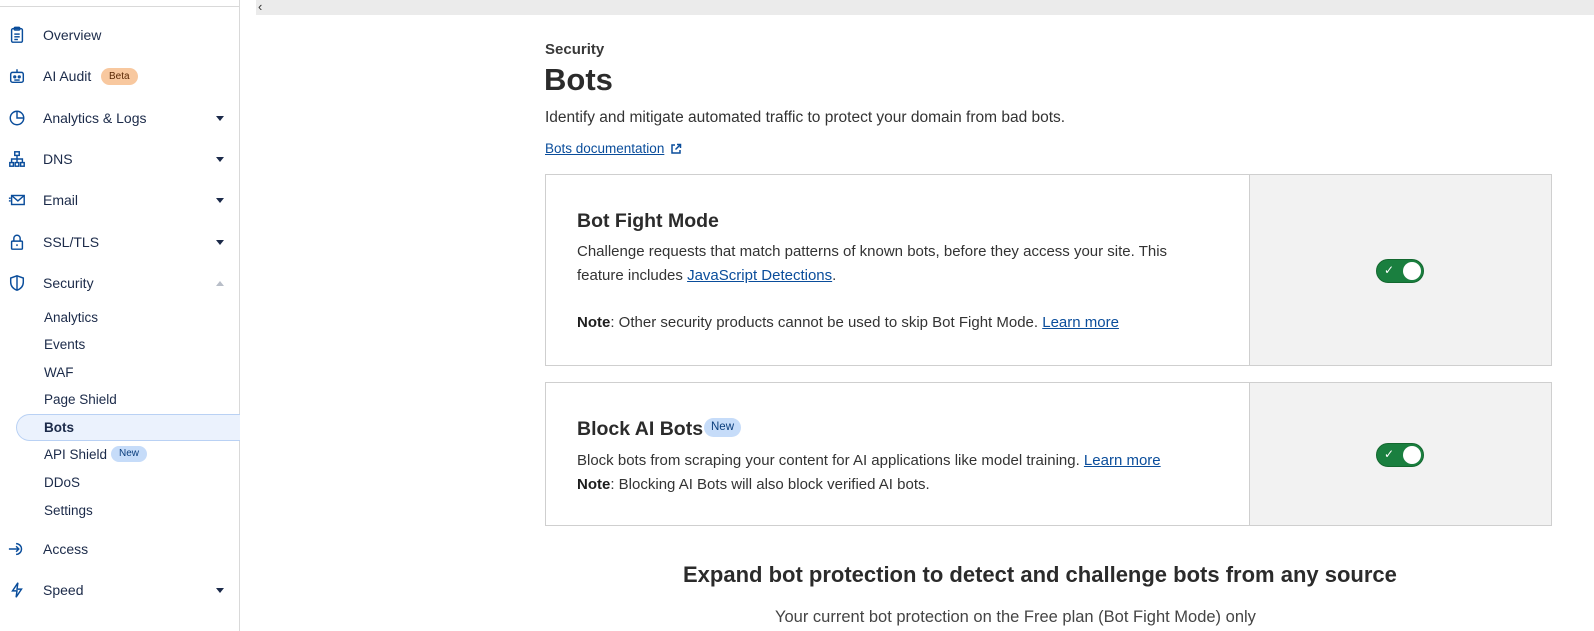 The image size is (1594, 631). Describe the element at coordinates (220, 283) in the screenshot. I see `chevron-up-icon` at that location.